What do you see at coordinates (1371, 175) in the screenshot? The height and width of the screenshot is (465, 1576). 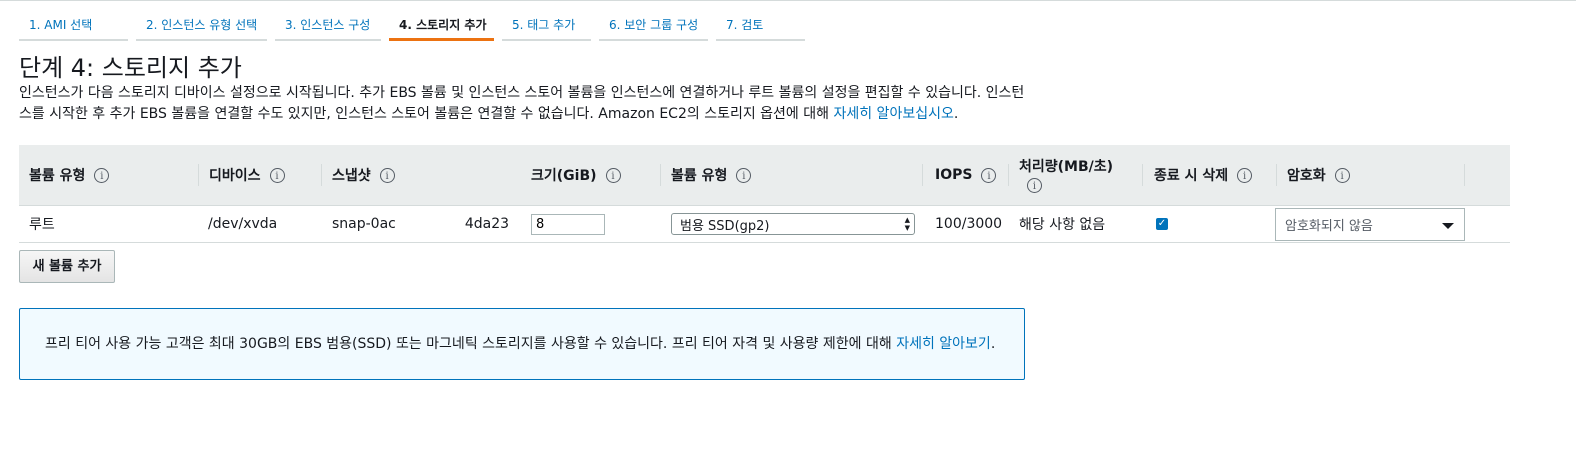 I see `header-encryption: 암호화 i` at bounding box center [1371, 175].